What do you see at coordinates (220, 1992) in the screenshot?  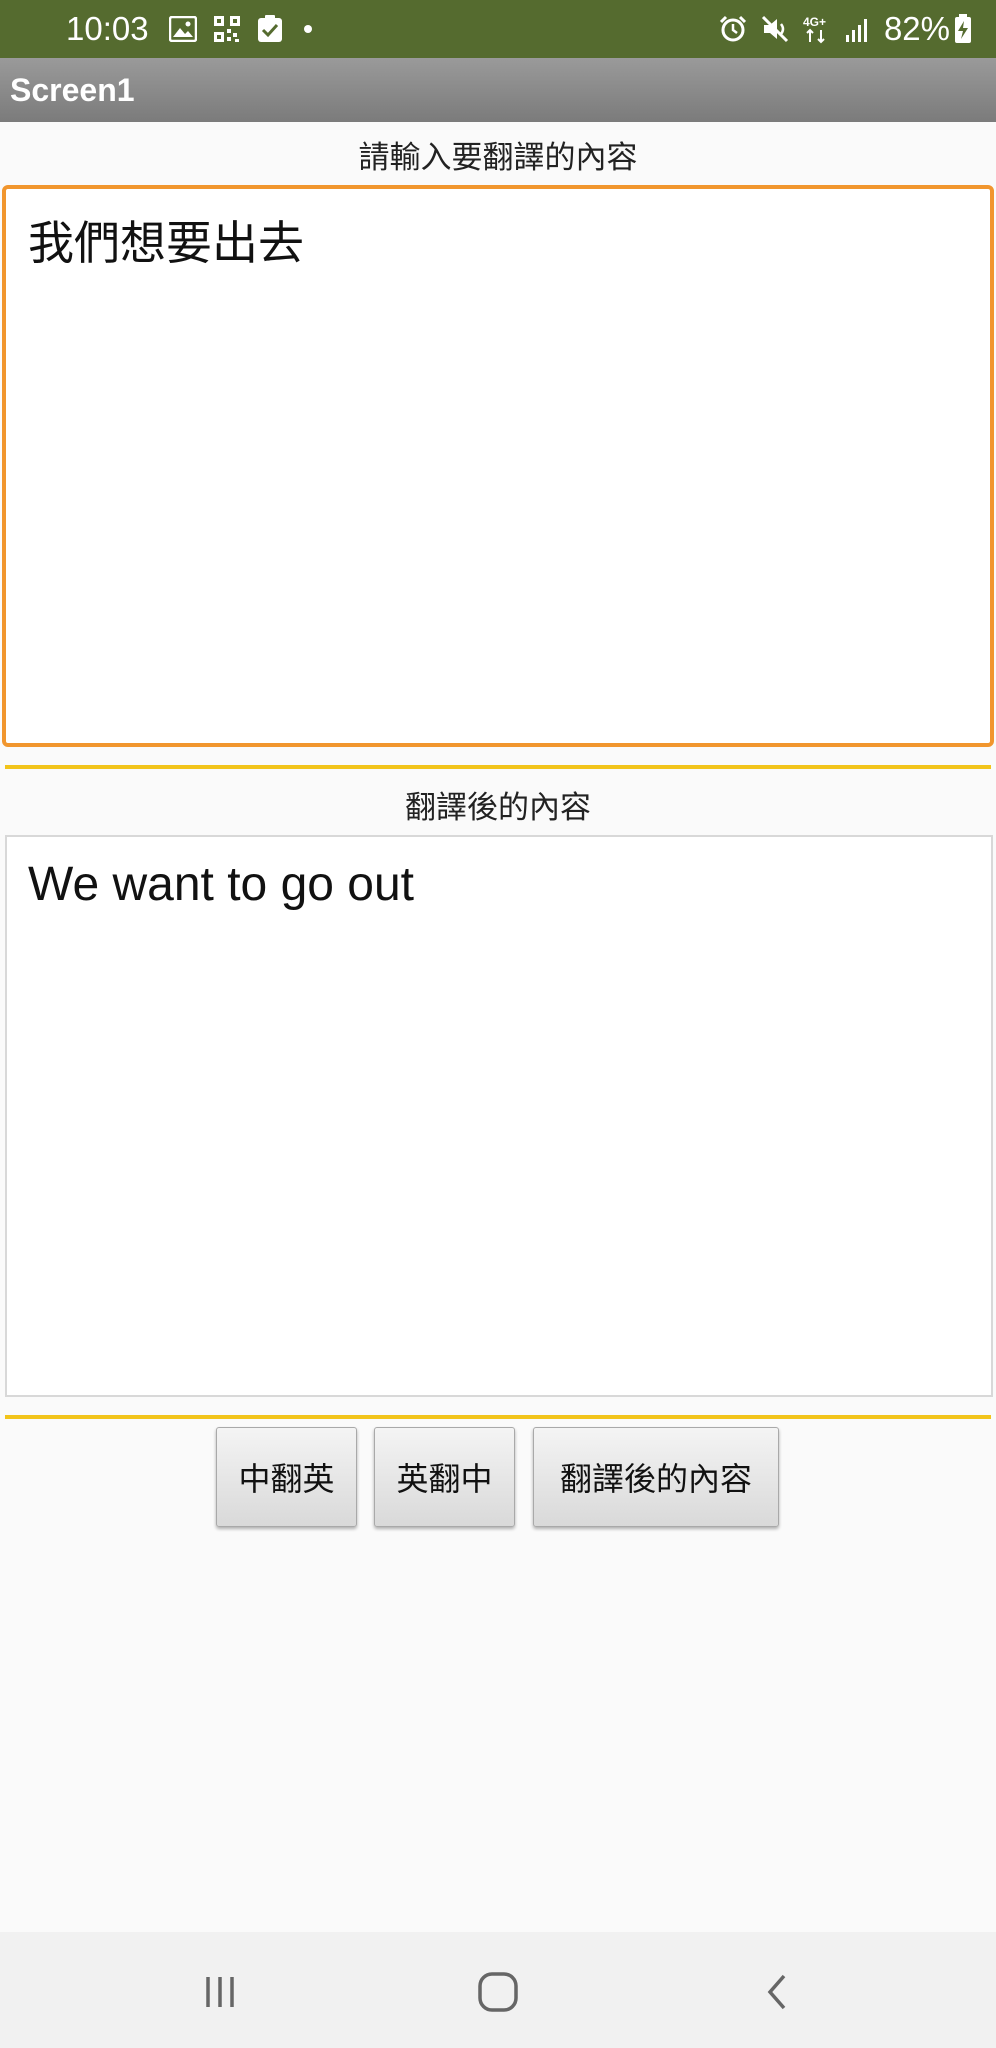 I see `recent-apps-icon` at bounding box center [220, 1992].